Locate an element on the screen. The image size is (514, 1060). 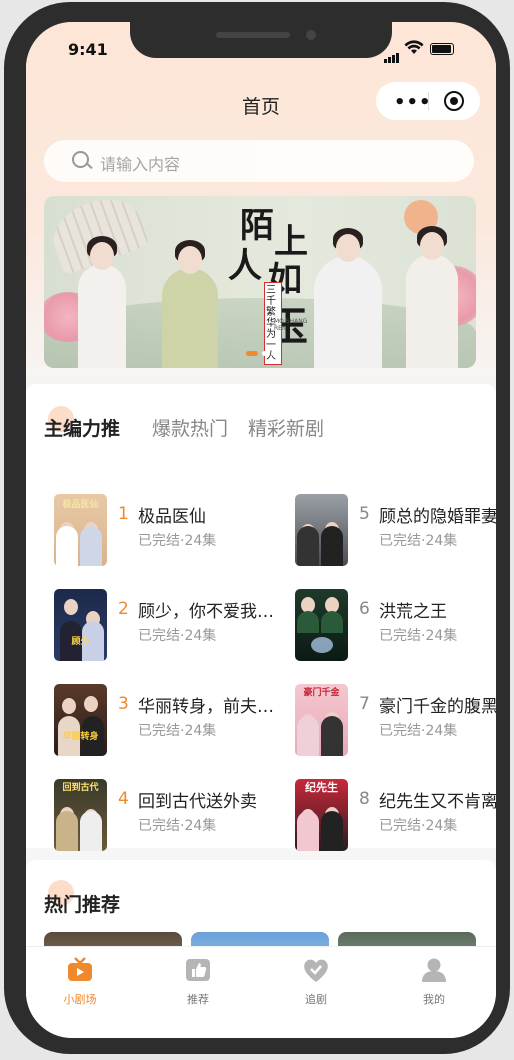
drama-item: 顾少 2 顾少，你不爱我… 已完结·24集 is located at coordinates (169, 627).